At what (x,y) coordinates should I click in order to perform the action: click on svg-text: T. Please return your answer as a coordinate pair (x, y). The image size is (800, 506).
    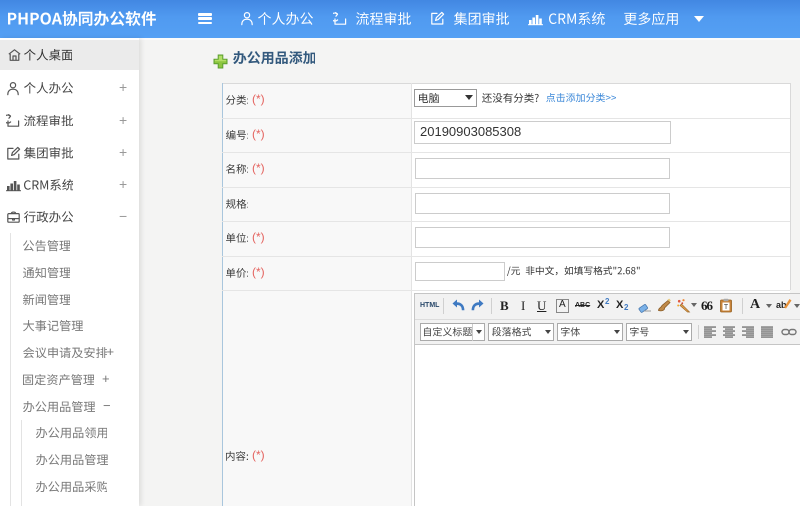
    Looking at the image, I should click on (726, 307).